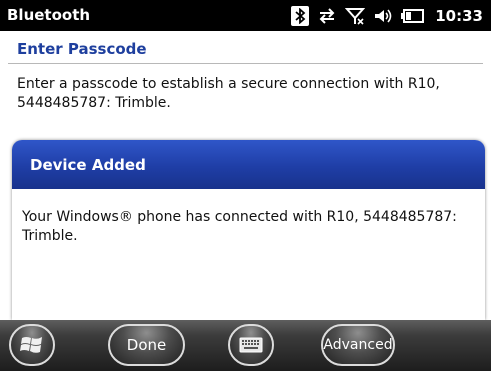 This screenshot has height=371, width=491. What do you see at coordinates (146, 345) in the screenshot?
I see `done-button: Done` at bounding box center [146, 345].